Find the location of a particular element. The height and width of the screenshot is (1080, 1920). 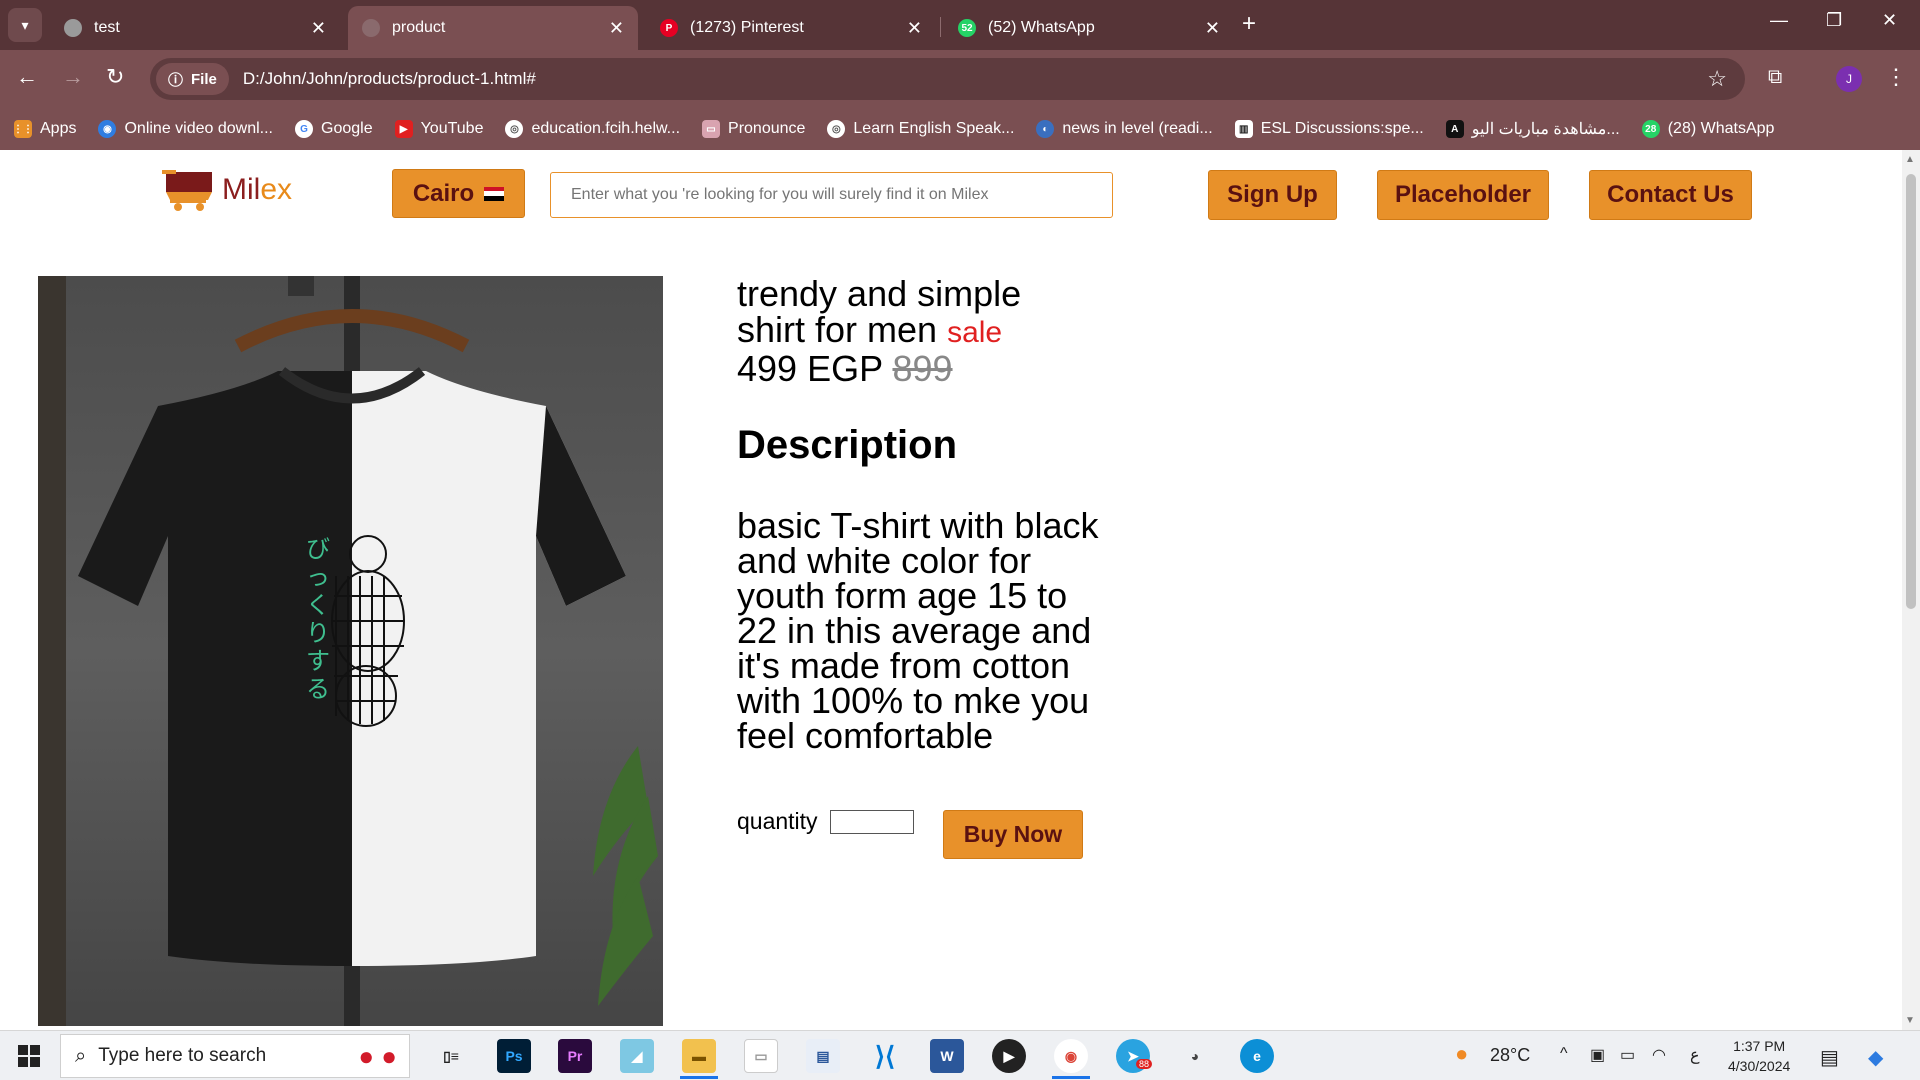

bookmark-whatsapp: 28 (28) WhatsApp is located at coordinates (1708, 129).